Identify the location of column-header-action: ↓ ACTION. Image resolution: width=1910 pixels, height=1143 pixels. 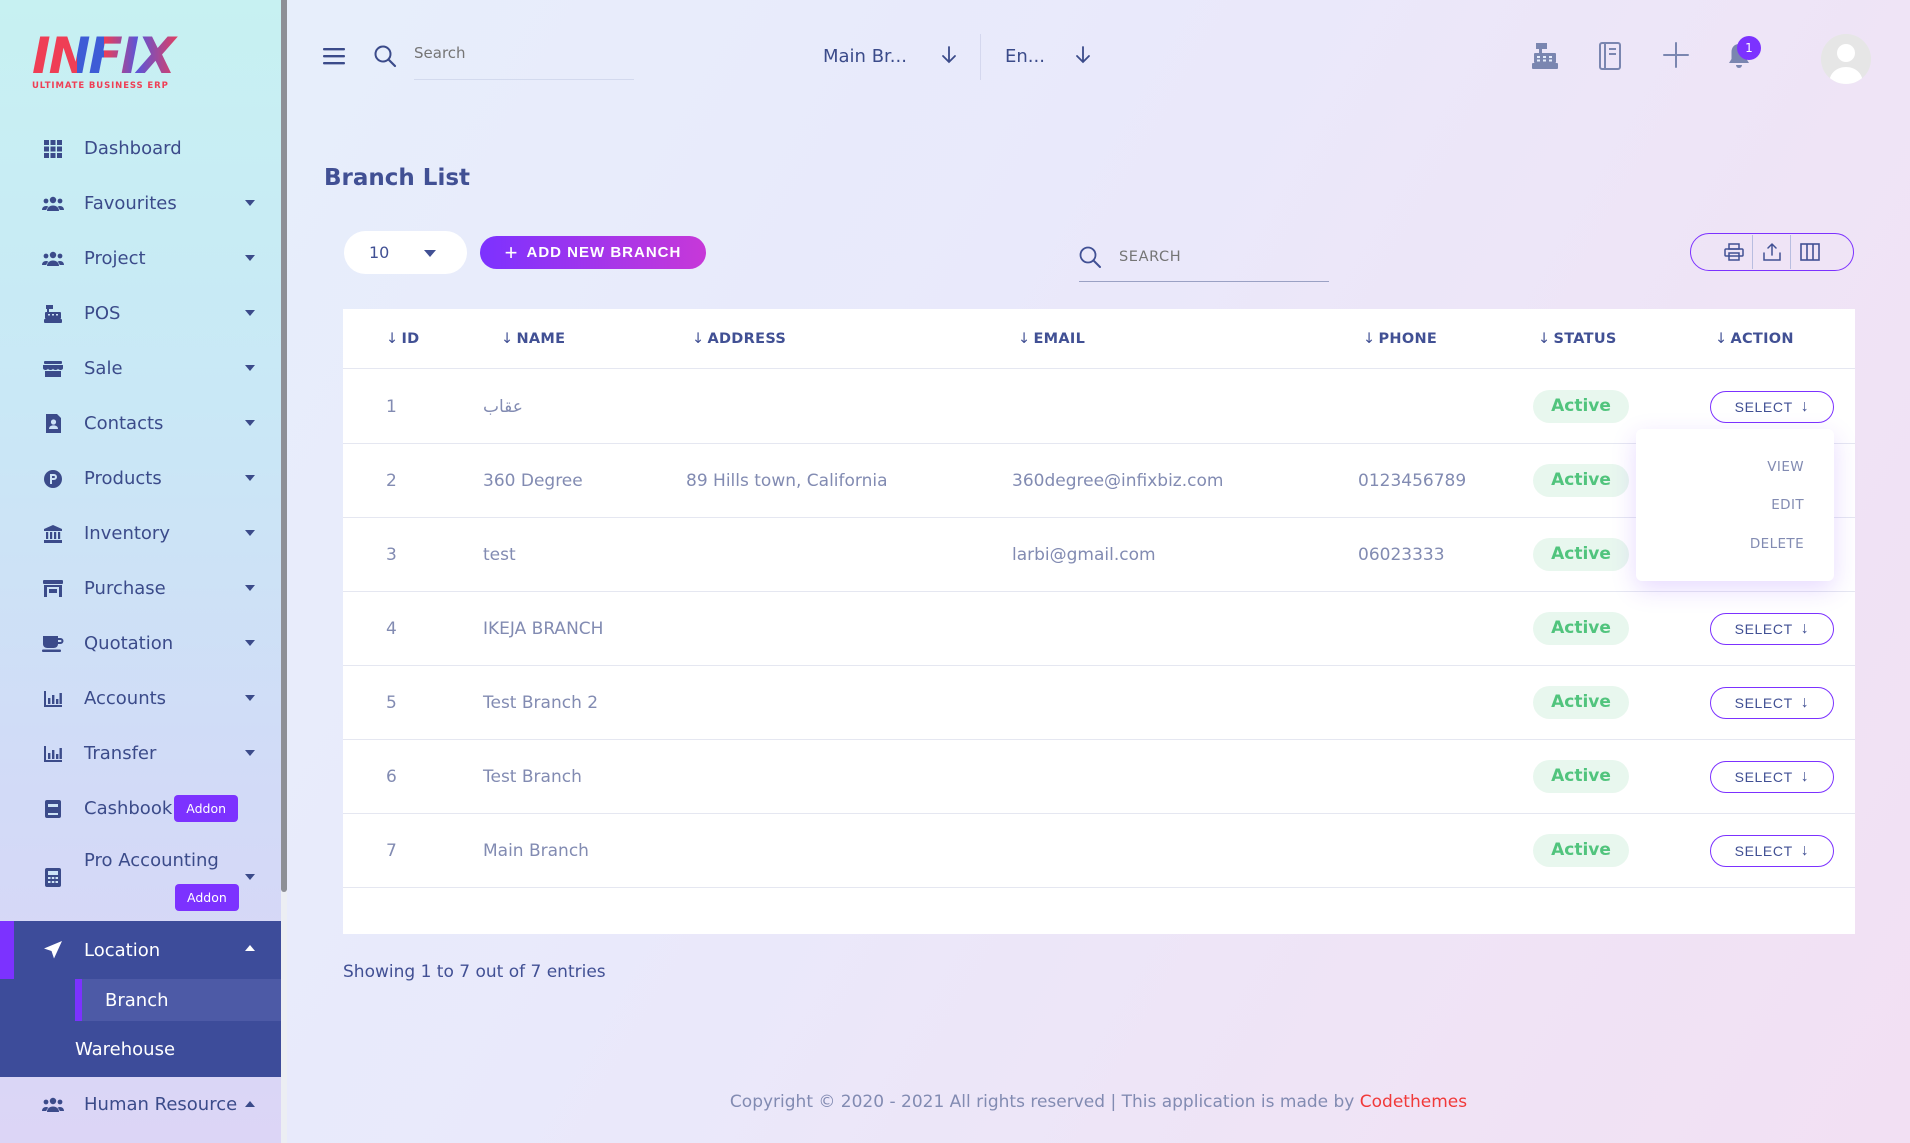
(1754, 339).